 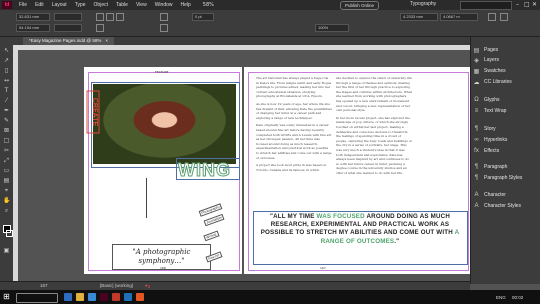 I want to click on panel-paragraph: ¶ Paragraph, so click(x=506, y=167).